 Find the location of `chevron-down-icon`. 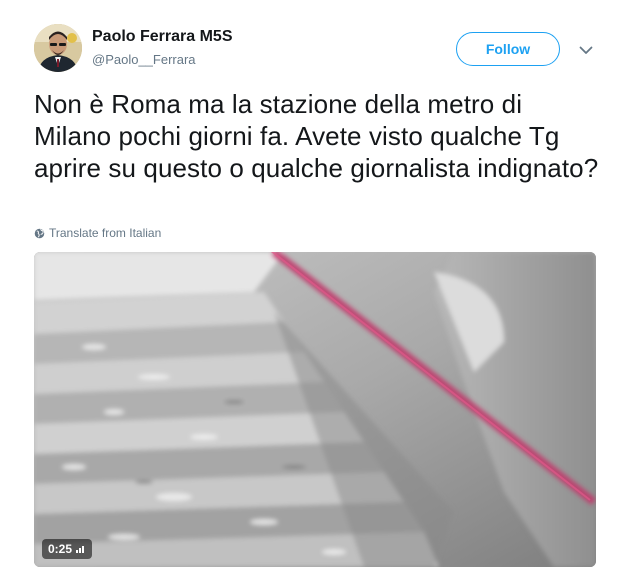

chevron-down-icon is located at coordinates (586, 50).